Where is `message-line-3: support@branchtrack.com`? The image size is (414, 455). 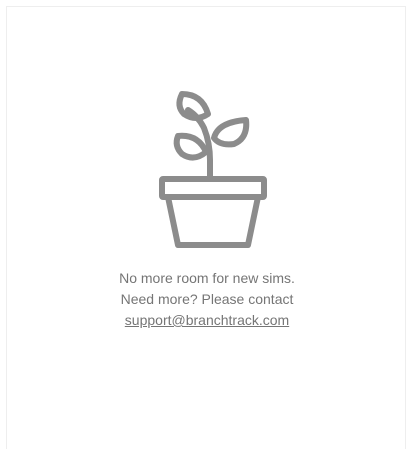
message-line-3: support@branchtrack.com is located at coordinates (207, 320).